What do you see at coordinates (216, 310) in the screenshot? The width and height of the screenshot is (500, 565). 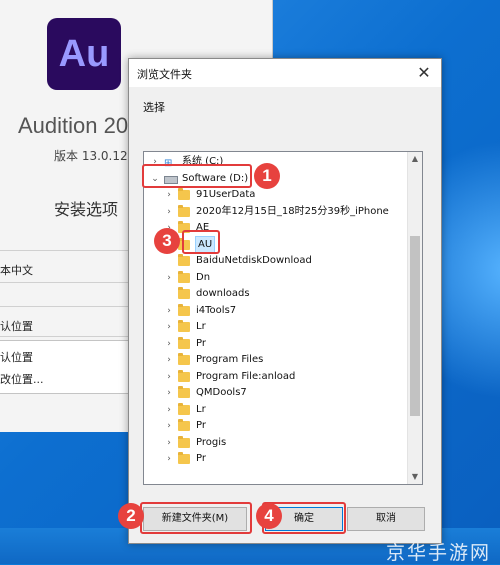 I see `tree-item-label: i4Tools7` at bounding box center [216, 310].